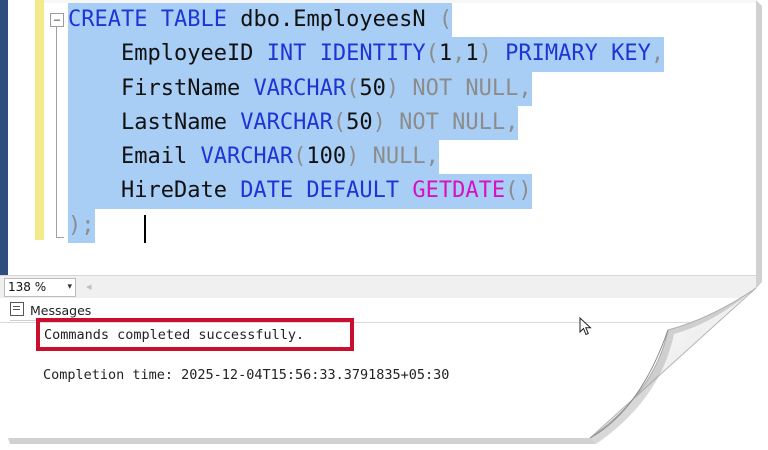  What do you see at coordinates (161, 88) in the screenshot?
I see `code-token: FirstName` at bounding box center [161, 88].